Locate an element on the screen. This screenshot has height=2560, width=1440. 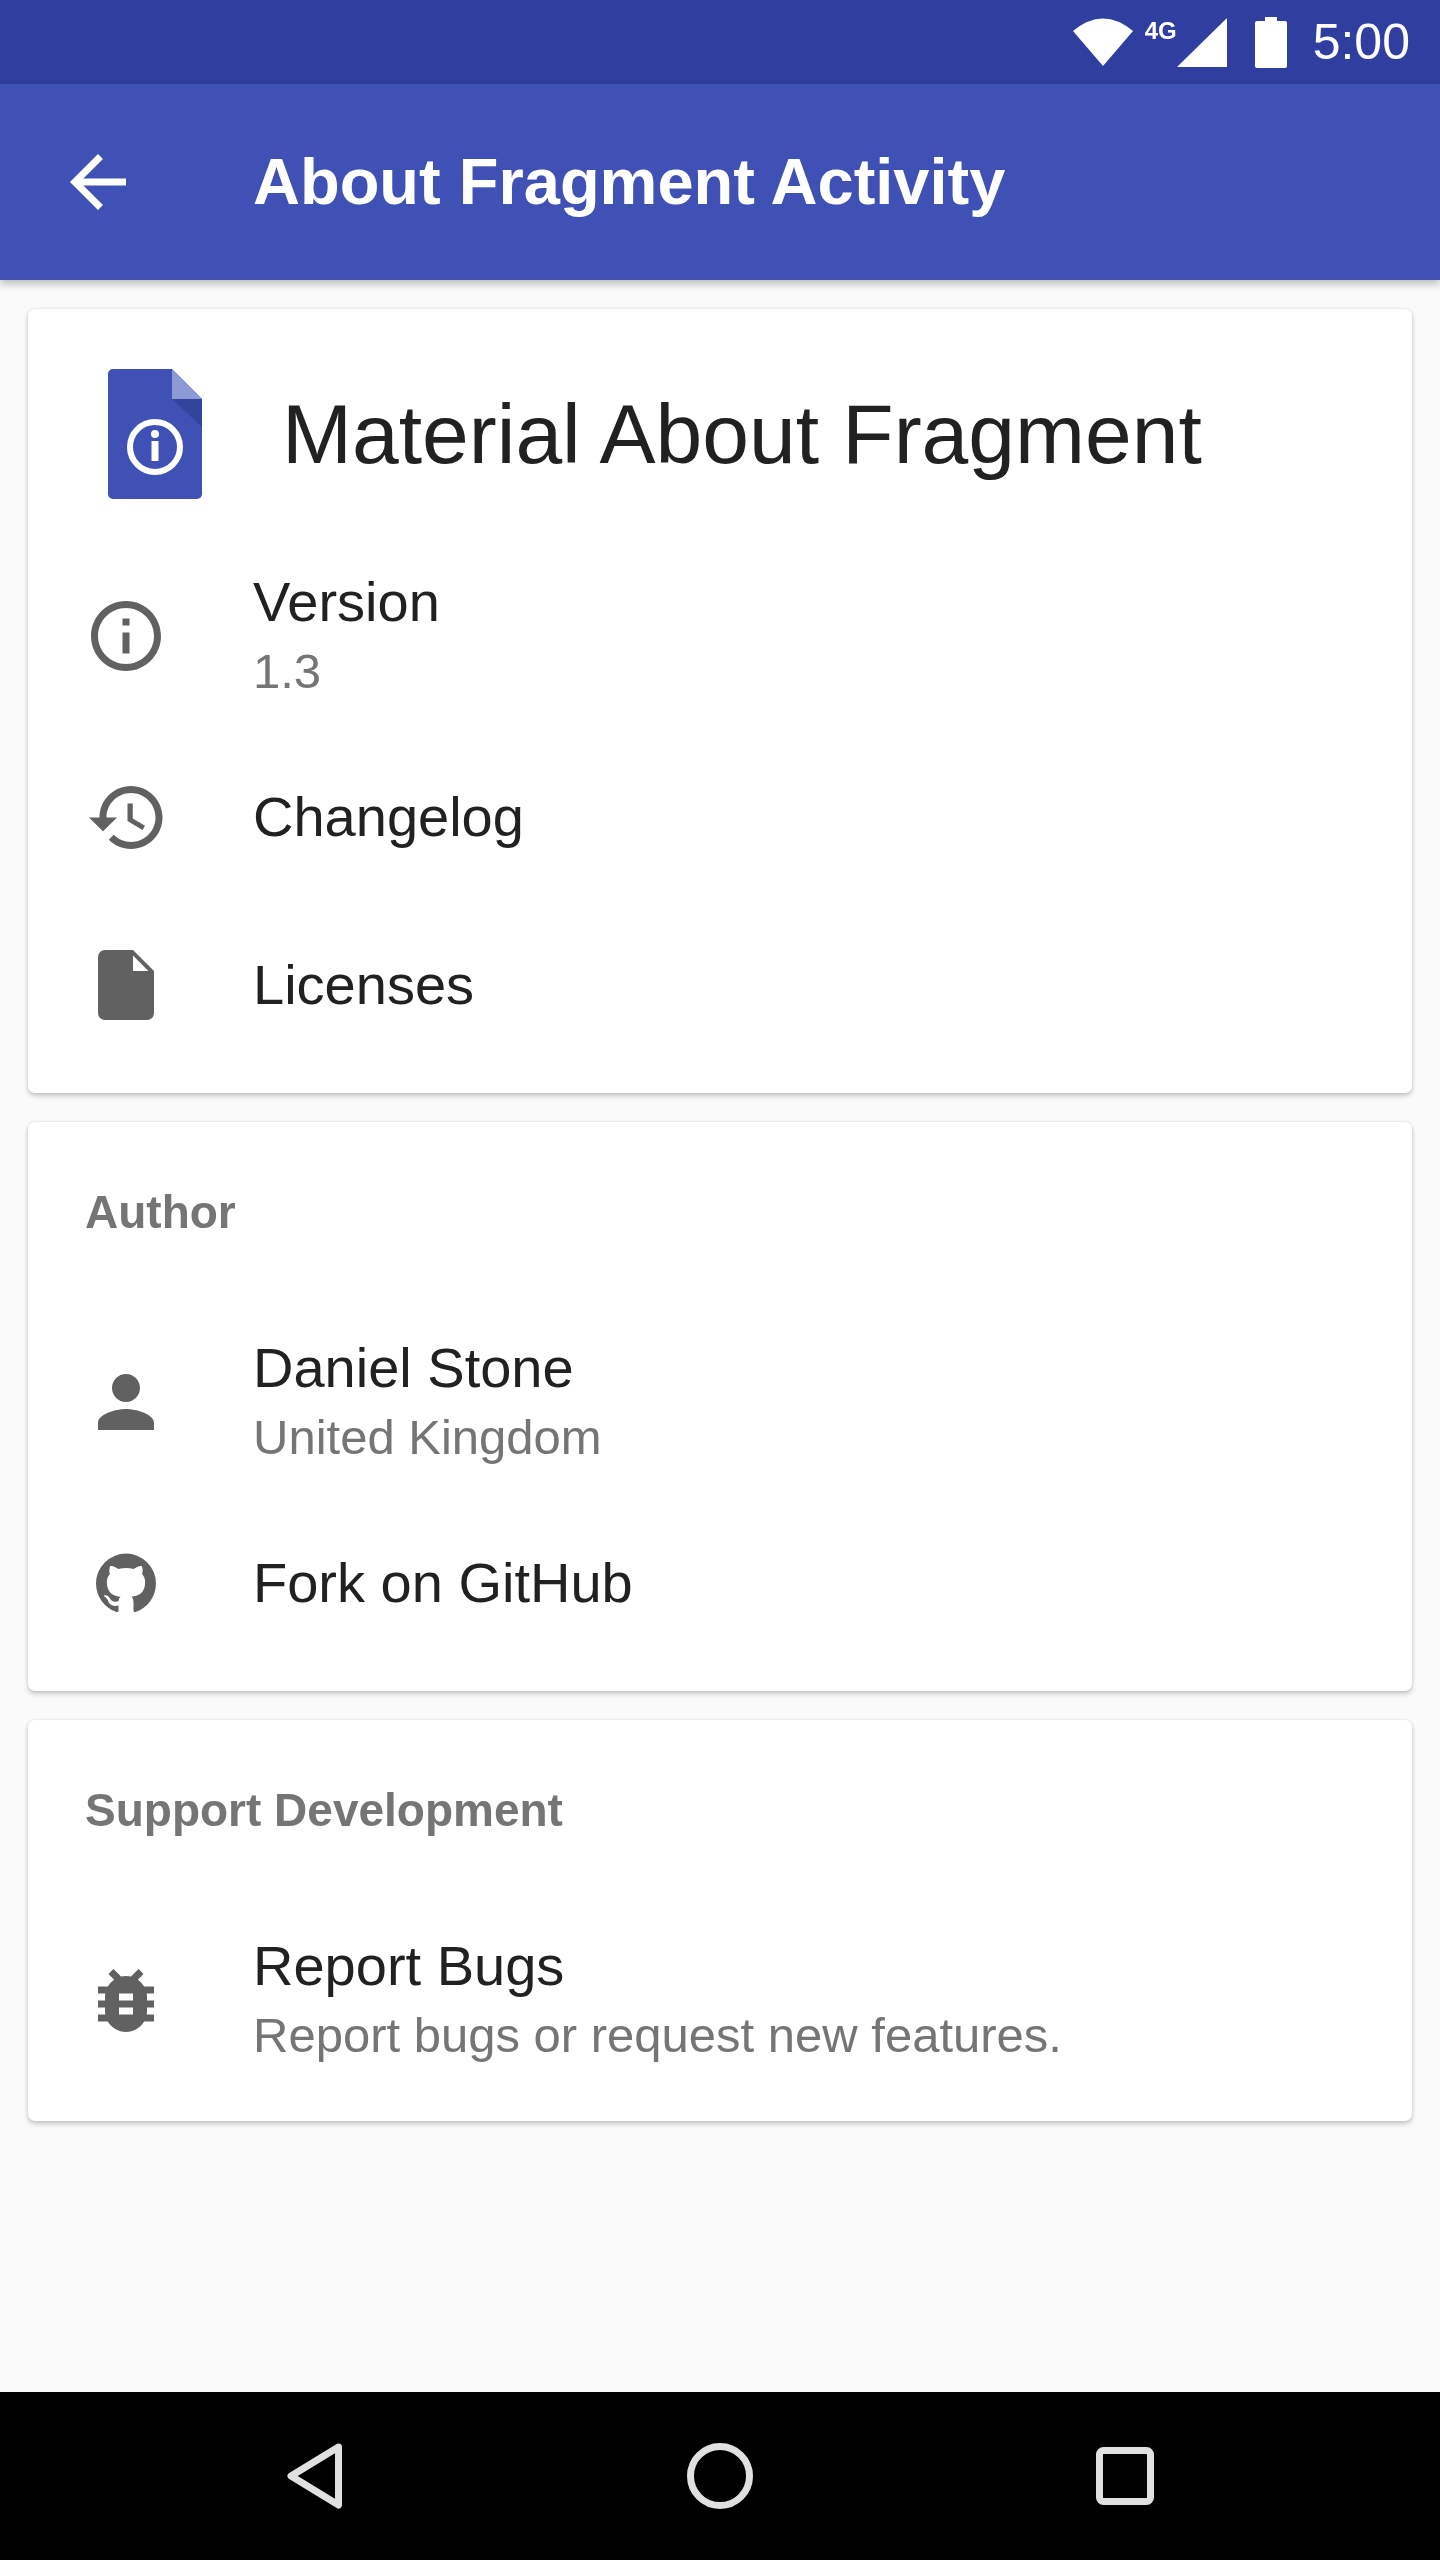
network-type-label: 4G is located at coordinates (1160, 31).